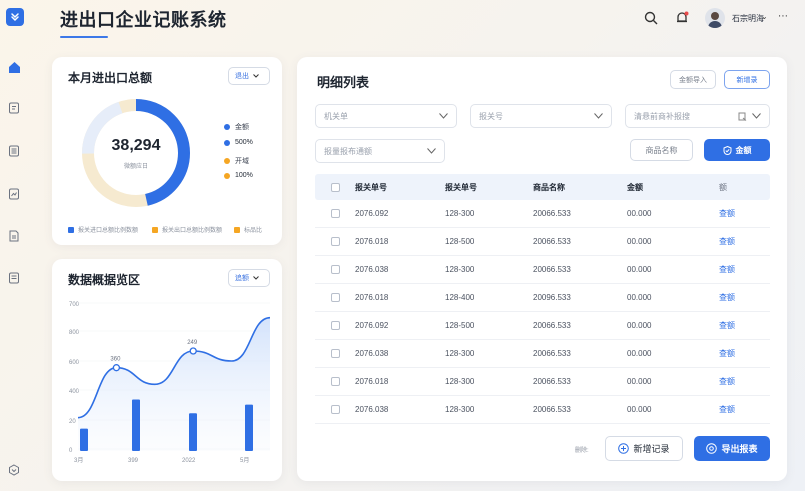 This screenshot has width=805, height=491. Describe the element at coordinates (742, 116) in the screenshot. I see `document-search-icon` at that location.